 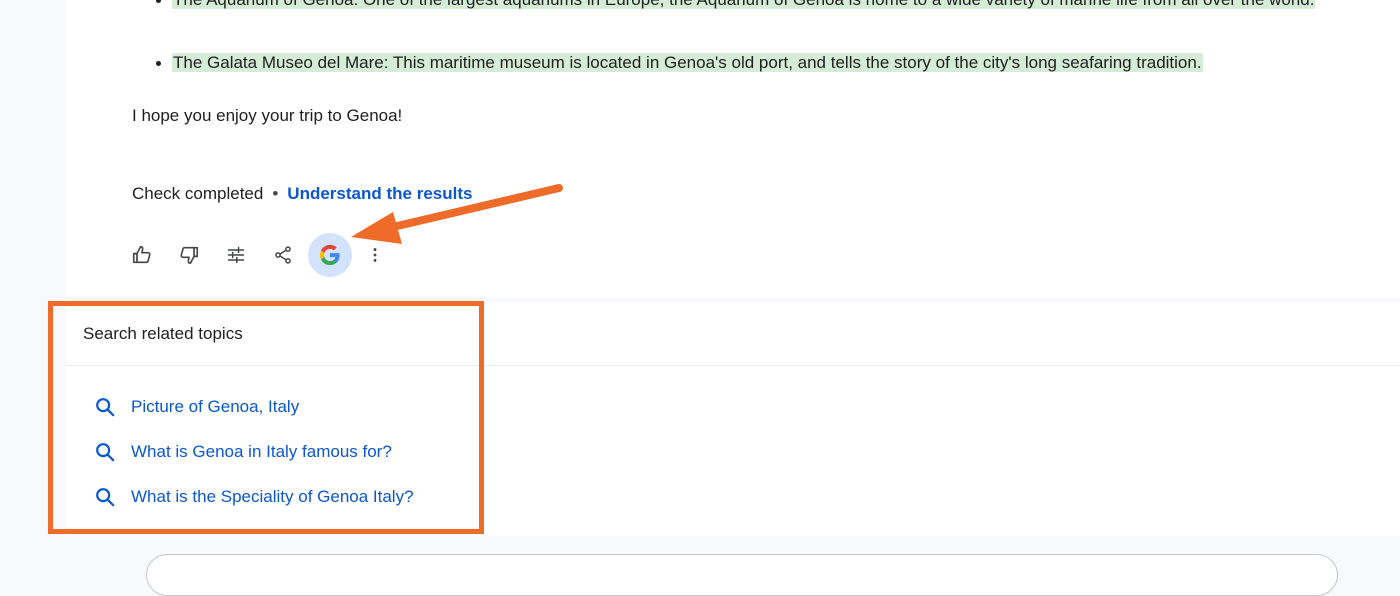 I want to click on prompt-input-box, so click(x=742, y=575).